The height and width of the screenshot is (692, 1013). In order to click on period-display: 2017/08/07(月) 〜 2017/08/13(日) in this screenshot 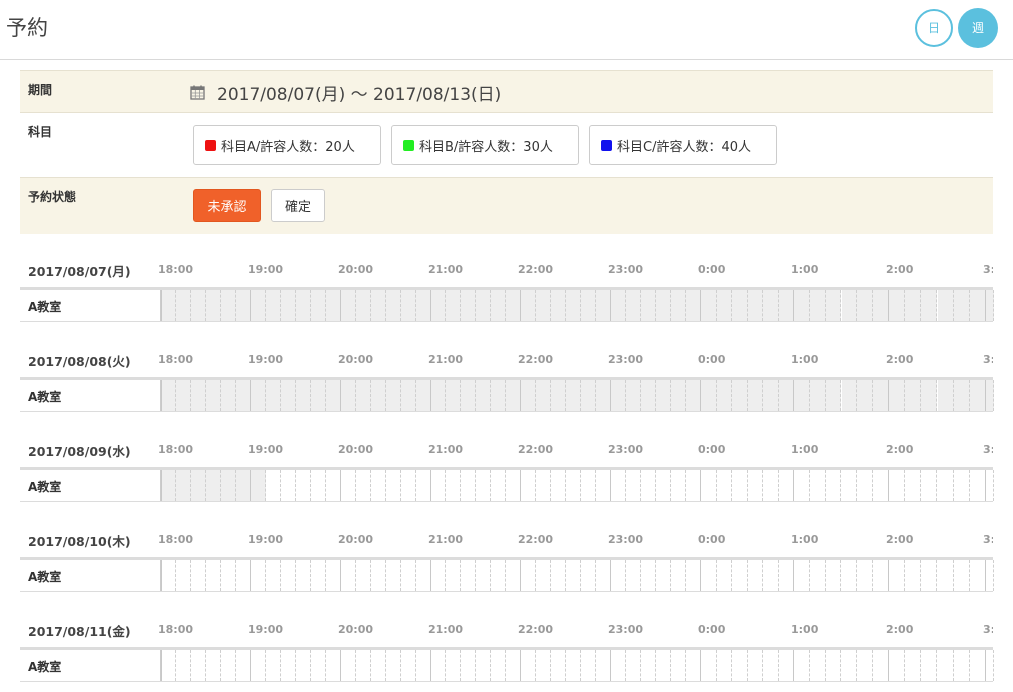, I will do `click(345, 92)`.